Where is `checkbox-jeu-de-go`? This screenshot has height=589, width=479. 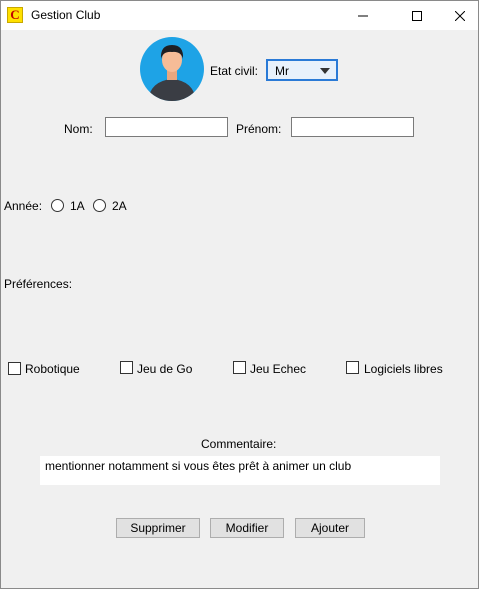 checkbox-jeu-de-go is located at coordinates (126, 367).